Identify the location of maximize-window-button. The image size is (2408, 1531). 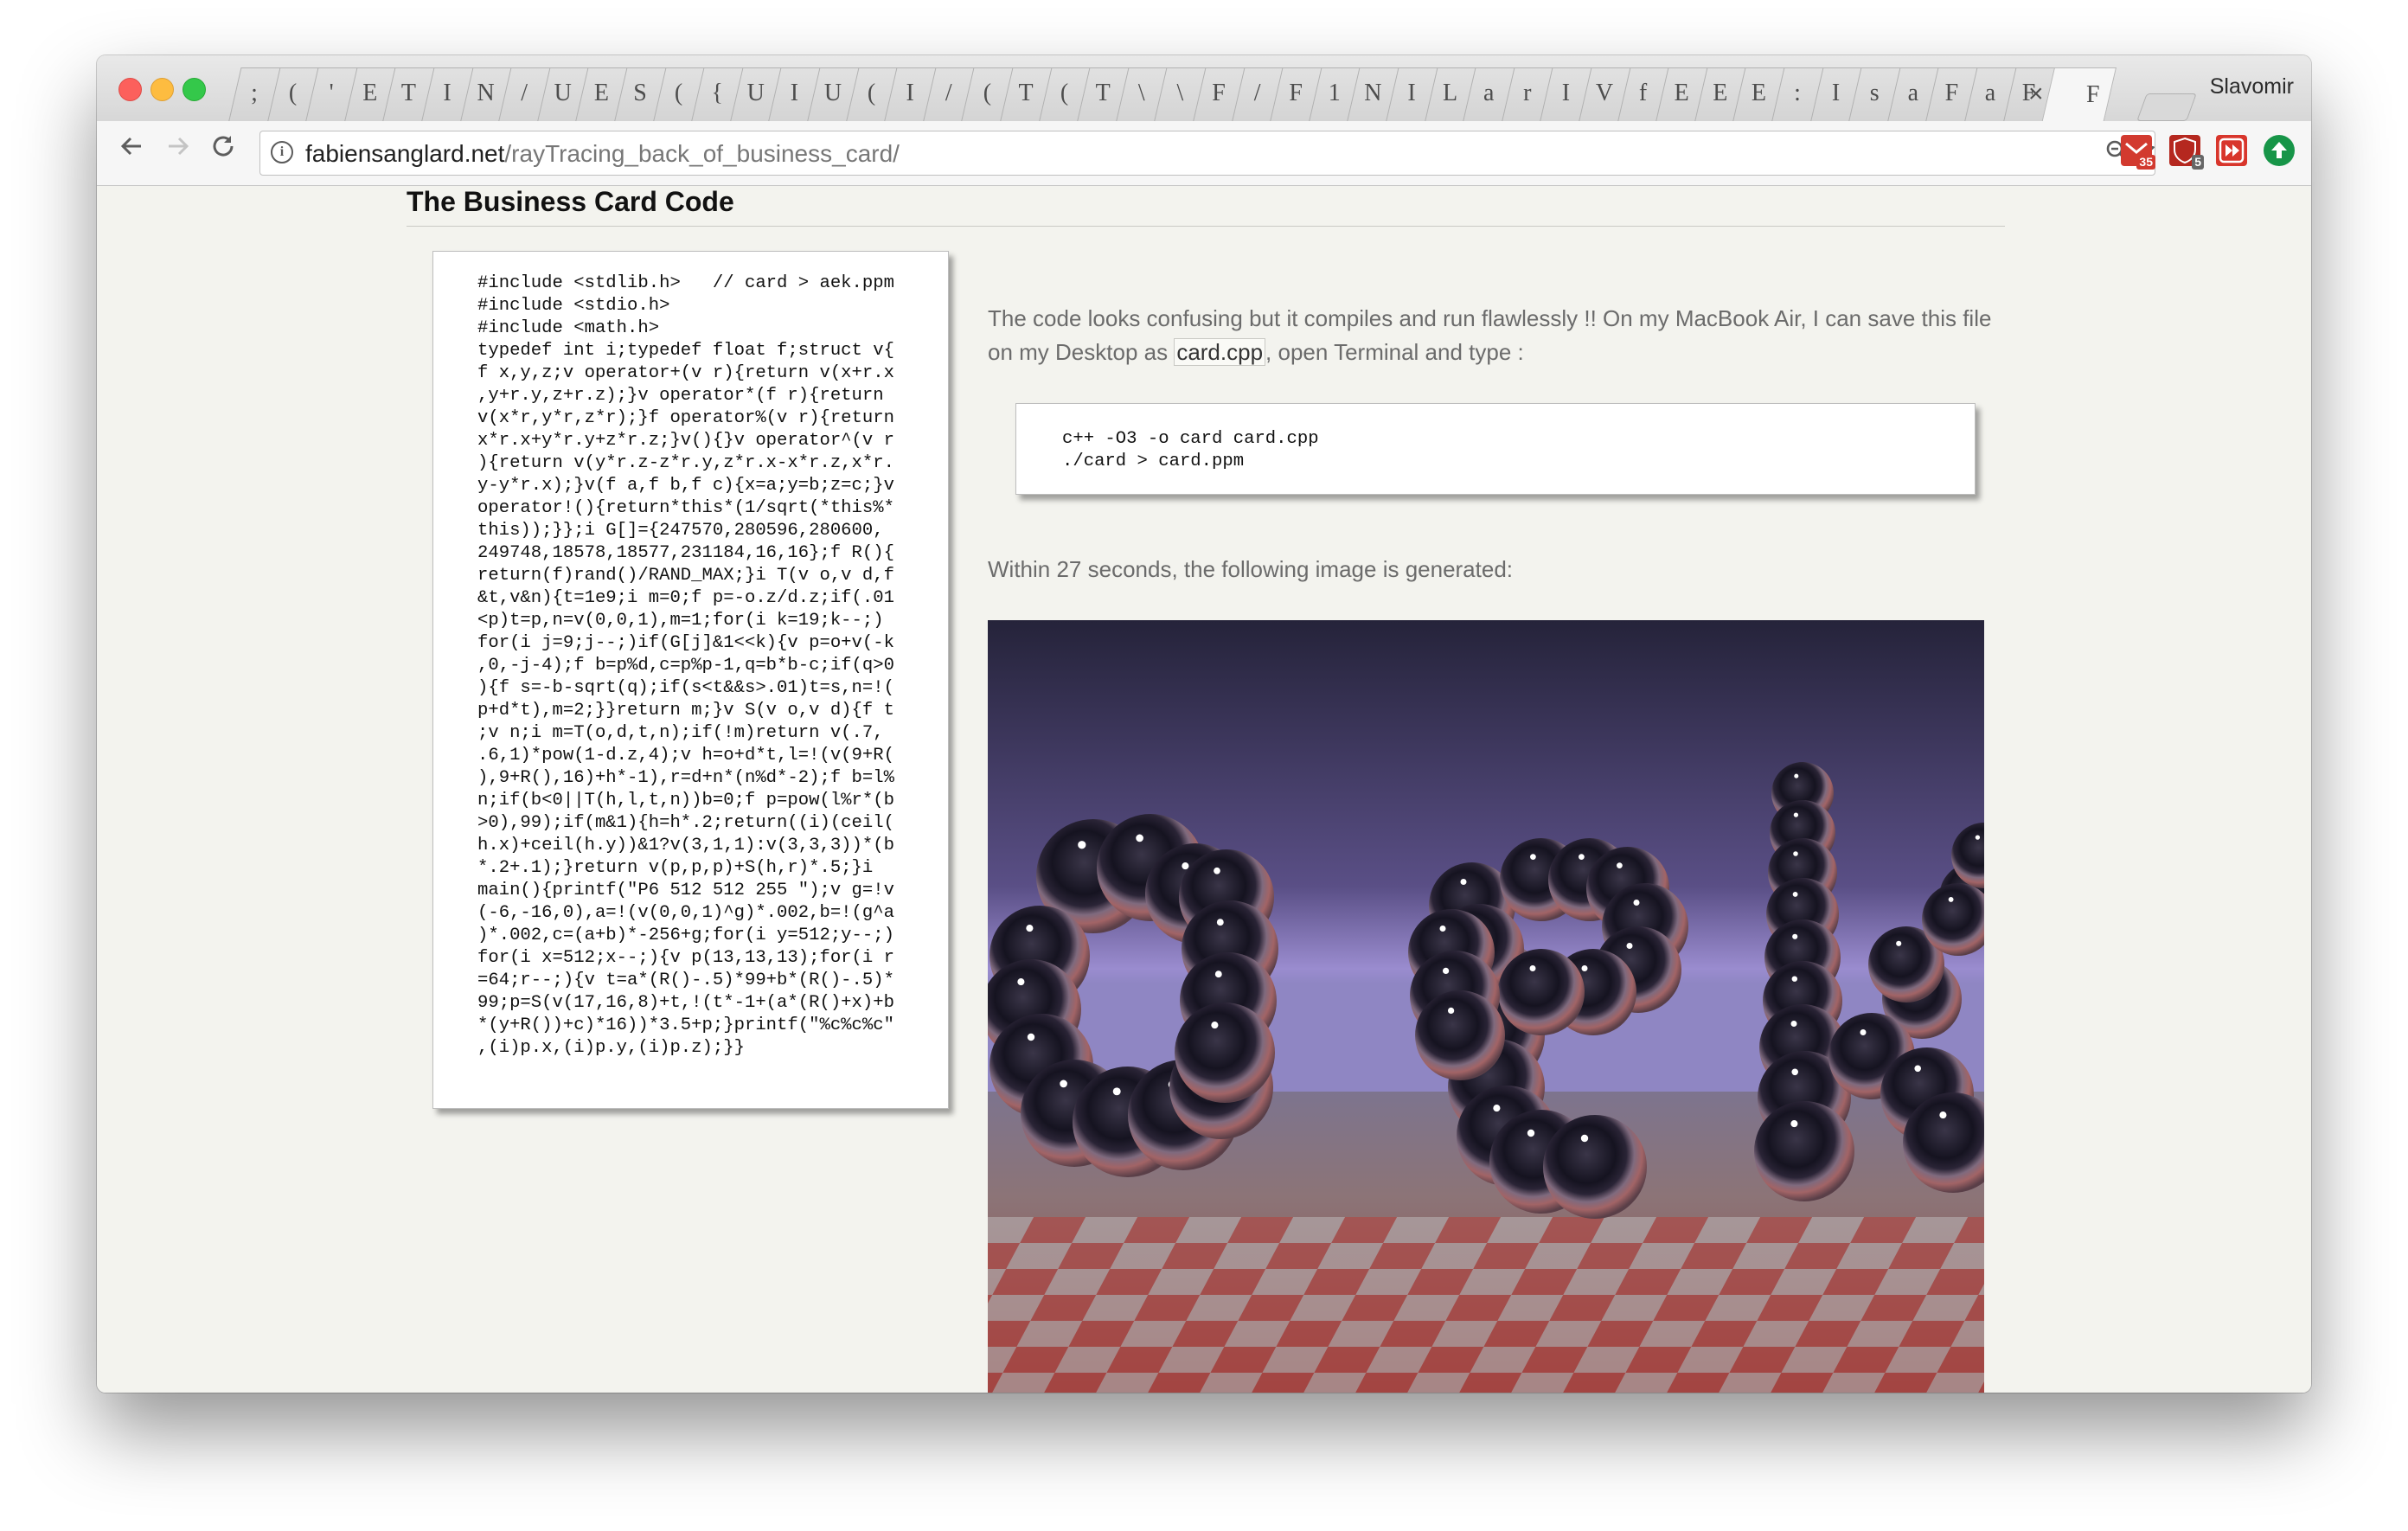
(194, 89).